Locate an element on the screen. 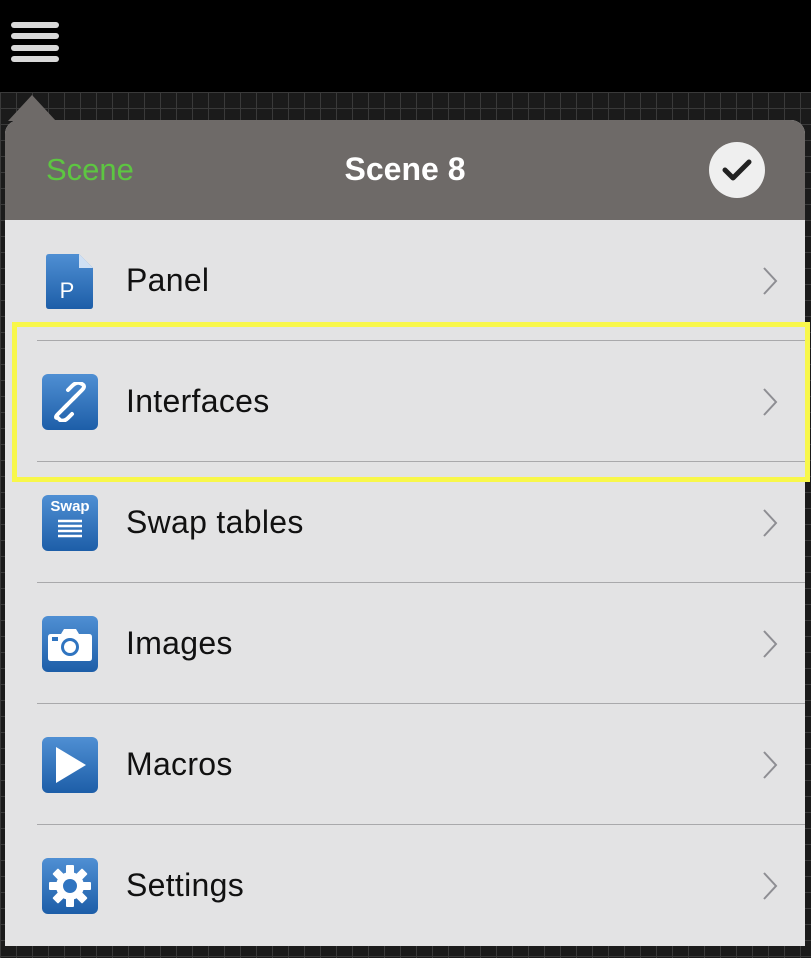  panel-document-icon: P is located at coordinates (70, 281).